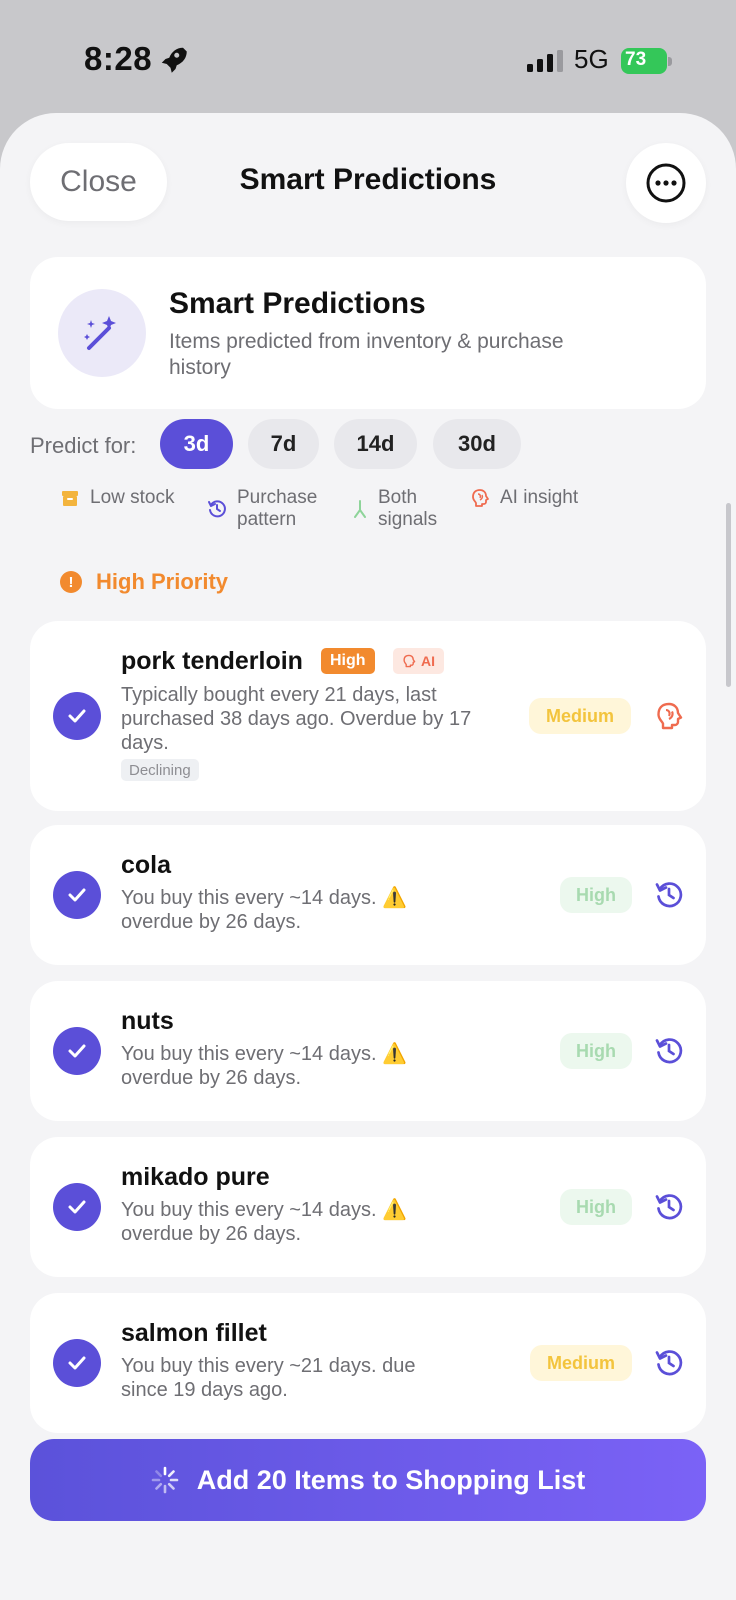 This screenshot has height=1600, width=736. I want to click on trend-tag: Declining, so click(160, 770).